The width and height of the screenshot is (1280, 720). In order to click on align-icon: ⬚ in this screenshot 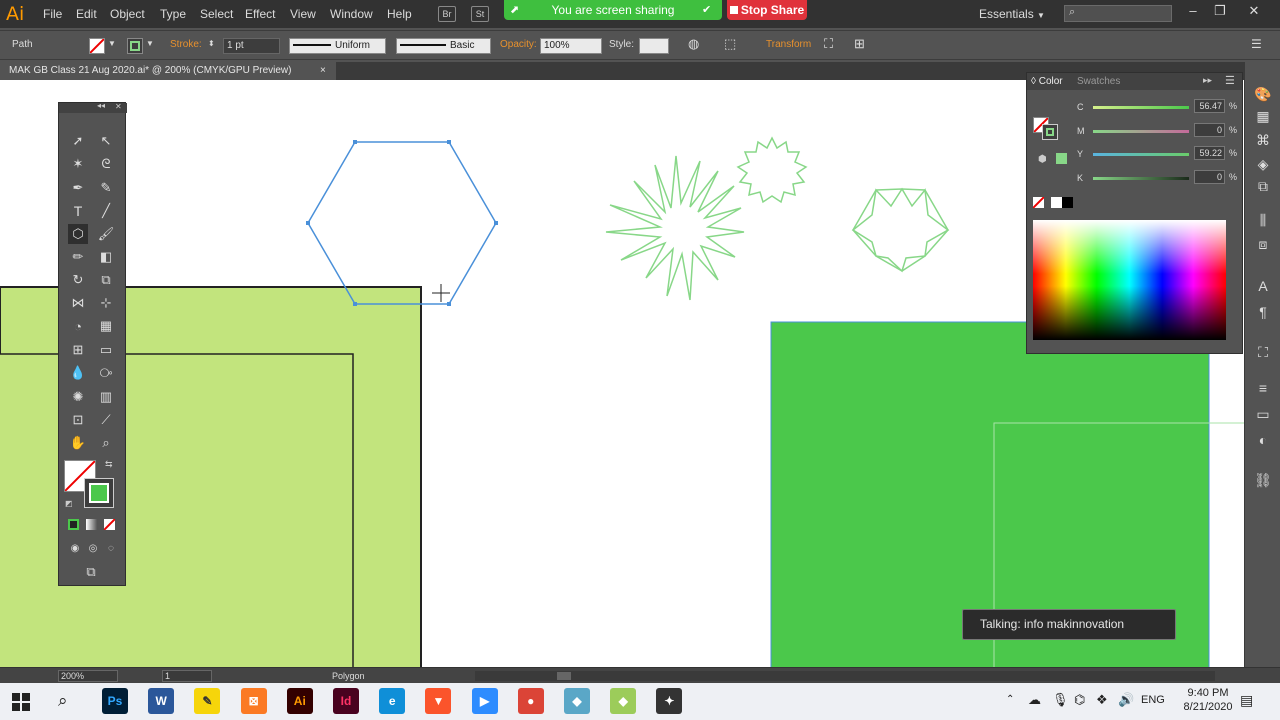, I will do `click(730, 44)`.